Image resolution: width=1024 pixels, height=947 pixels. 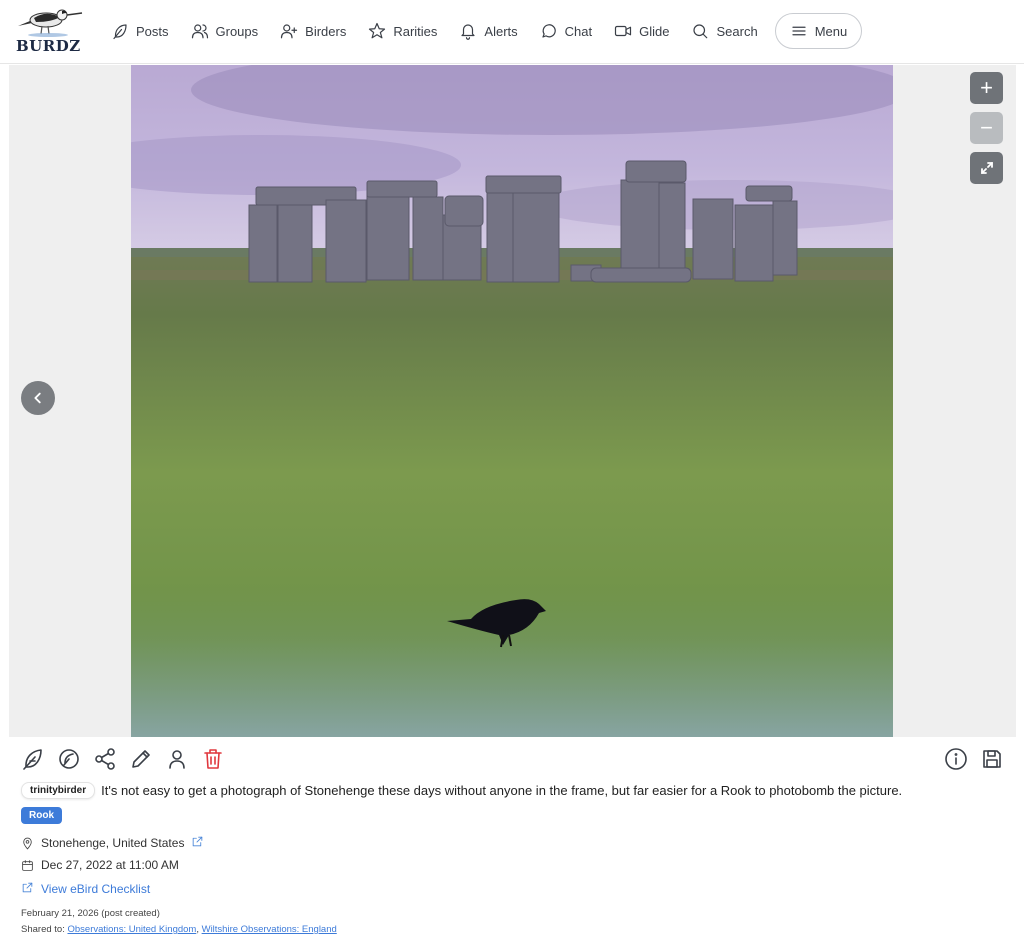 What do you see at coordinates (468, 32) in the screenshot?
I see `bell-icon` at bounding box center [468, 32].